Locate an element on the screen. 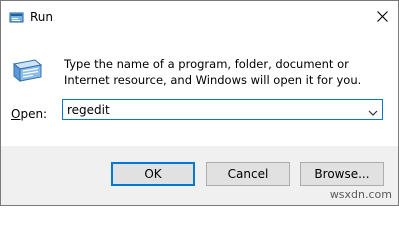 Image resolution: width=399 pixels, height=240 pixels. watermark: wsxdn.com is located at coordinates (360, 194).